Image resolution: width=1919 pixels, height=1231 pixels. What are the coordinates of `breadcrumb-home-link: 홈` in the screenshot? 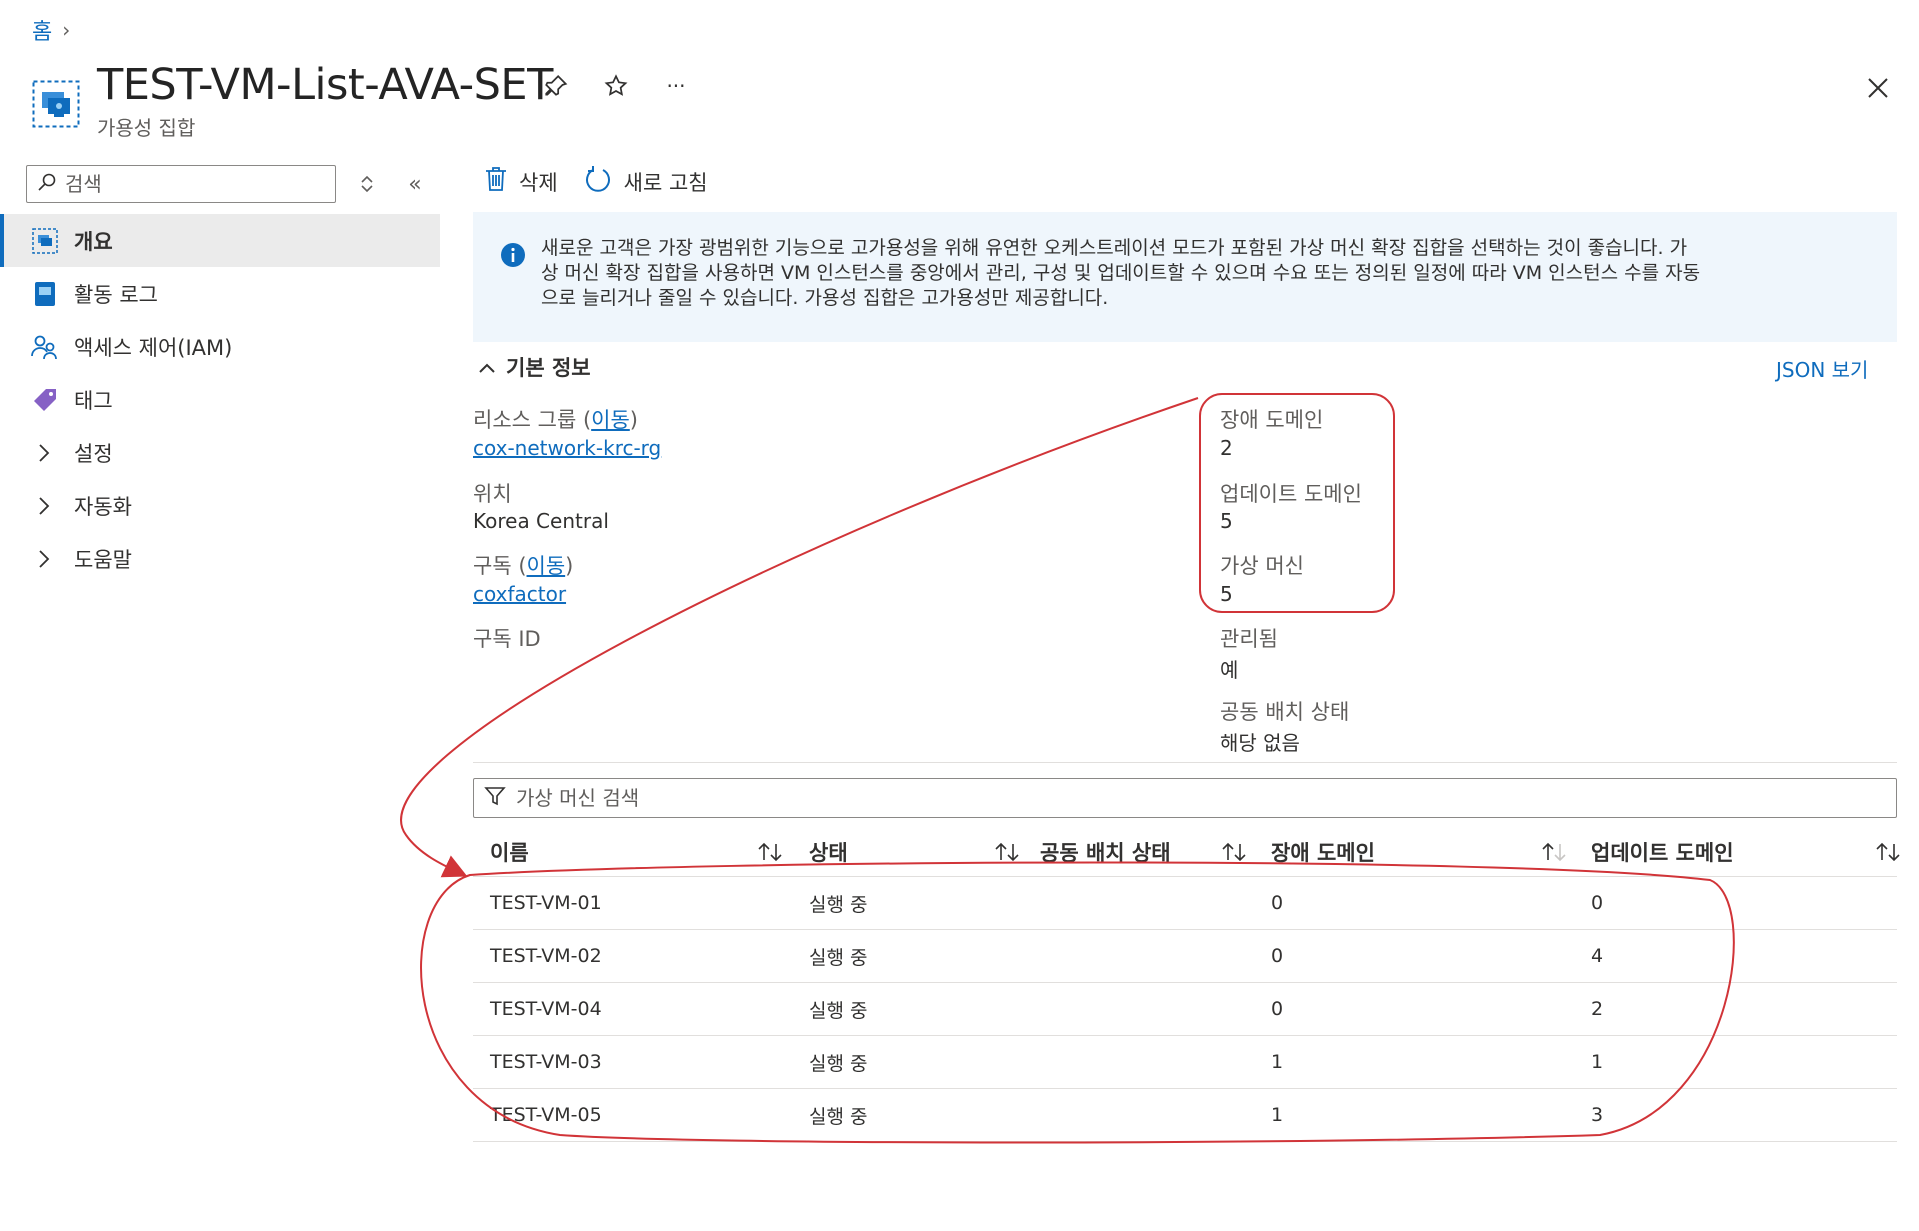 It's located at (42, 30).